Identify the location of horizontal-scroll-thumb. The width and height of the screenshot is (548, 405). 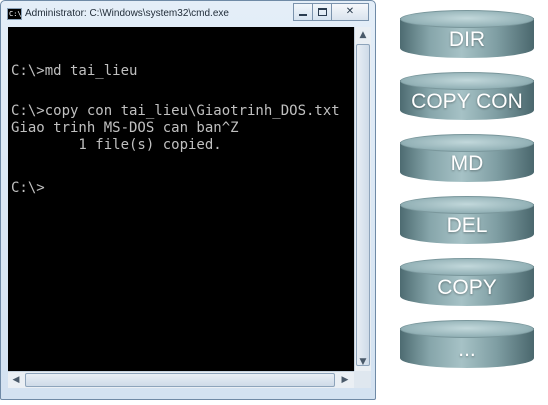
(180, 380).